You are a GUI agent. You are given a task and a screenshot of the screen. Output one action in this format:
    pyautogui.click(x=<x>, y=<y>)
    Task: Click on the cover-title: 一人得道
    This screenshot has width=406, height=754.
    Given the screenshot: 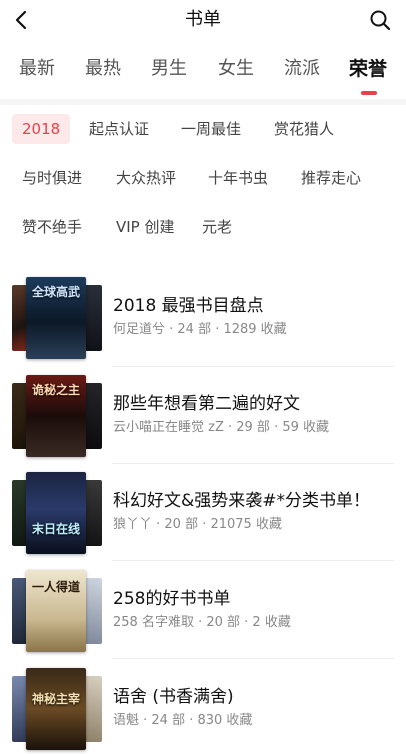 What is the action you would take?
    pyautogui.click(x=55, y=587)
    